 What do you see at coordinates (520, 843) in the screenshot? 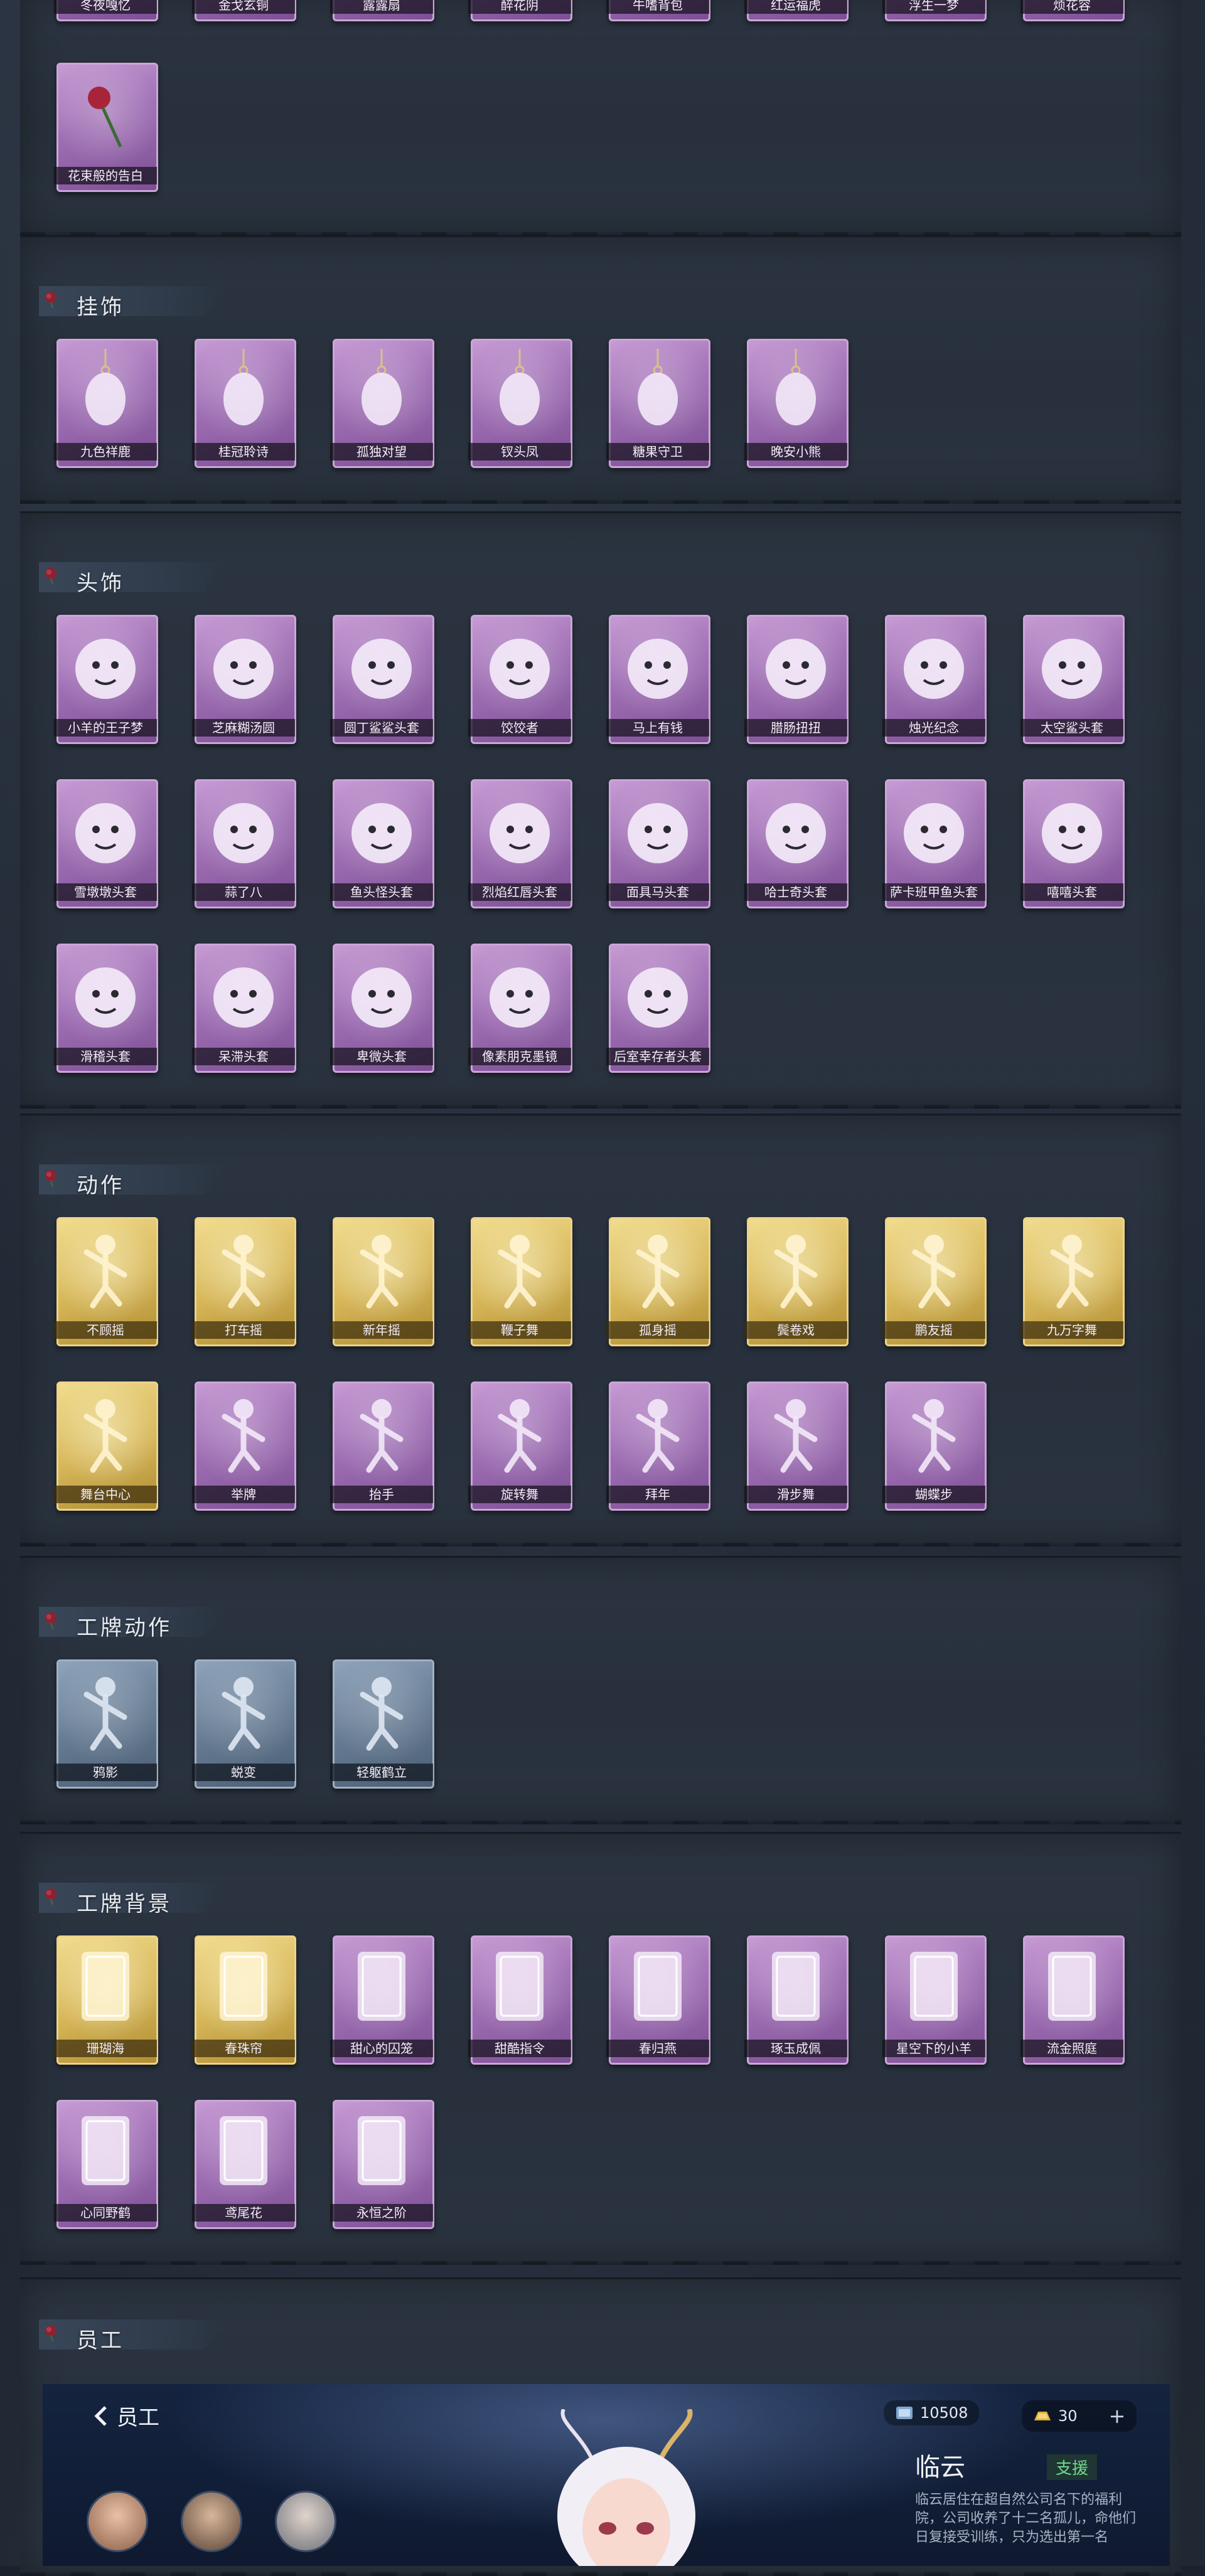
I see `item-card: 烈焰红唇头套` at bounding box center [520, 843].